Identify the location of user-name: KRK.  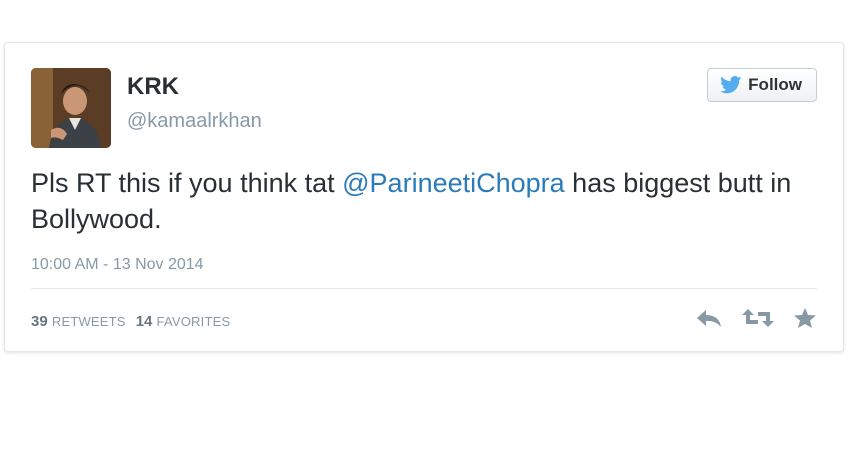
(153, 87).